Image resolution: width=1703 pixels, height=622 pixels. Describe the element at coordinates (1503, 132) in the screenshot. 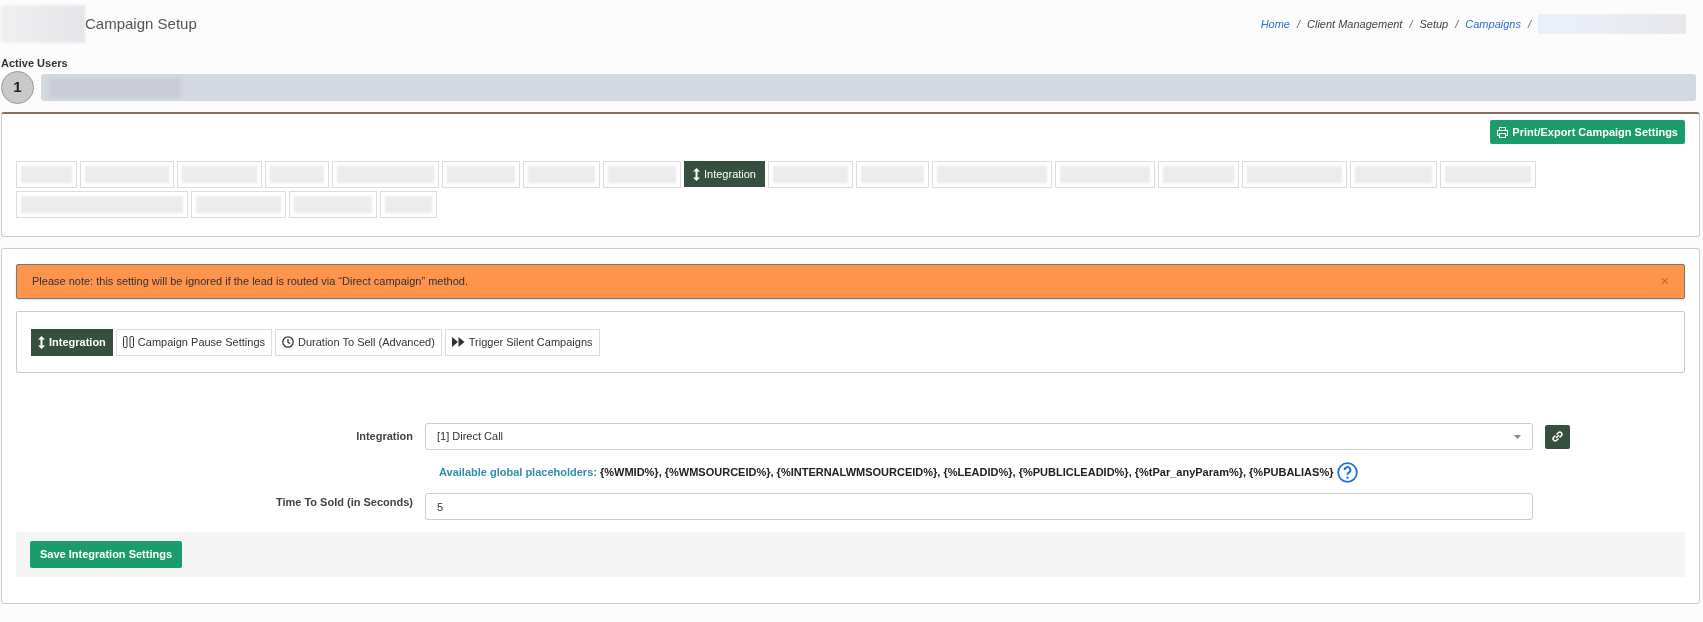

I see `printer-icon` at that location.